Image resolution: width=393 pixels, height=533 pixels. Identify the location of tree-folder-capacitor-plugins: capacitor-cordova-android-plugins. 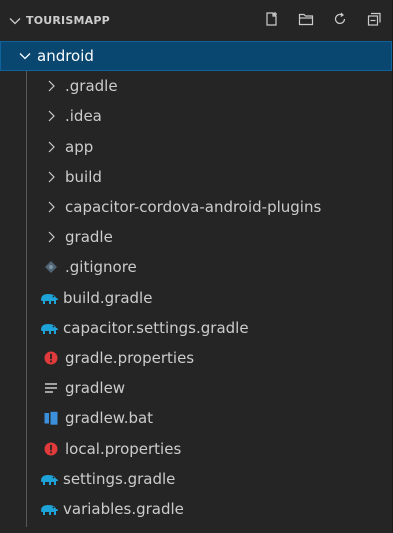
(196, 207).